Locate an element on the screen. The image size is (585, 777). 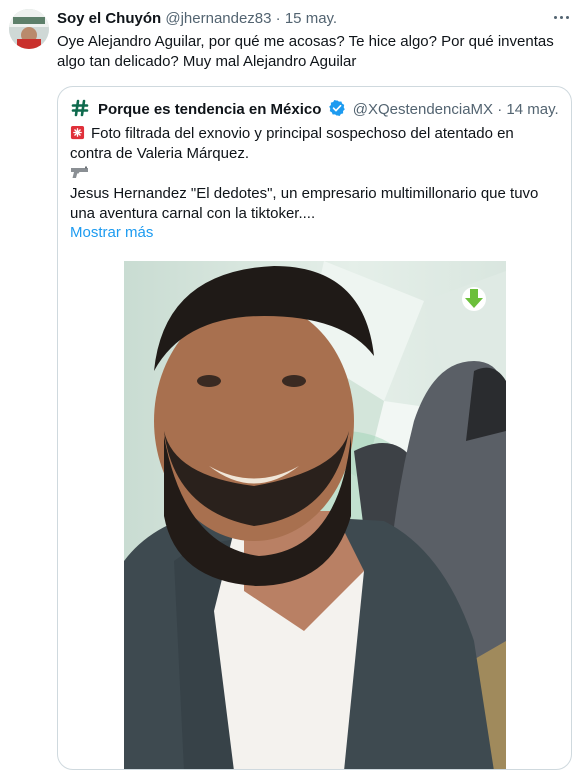
quoted-author-handle: @XQestendenciaMX is located at coordinates (423, 109).